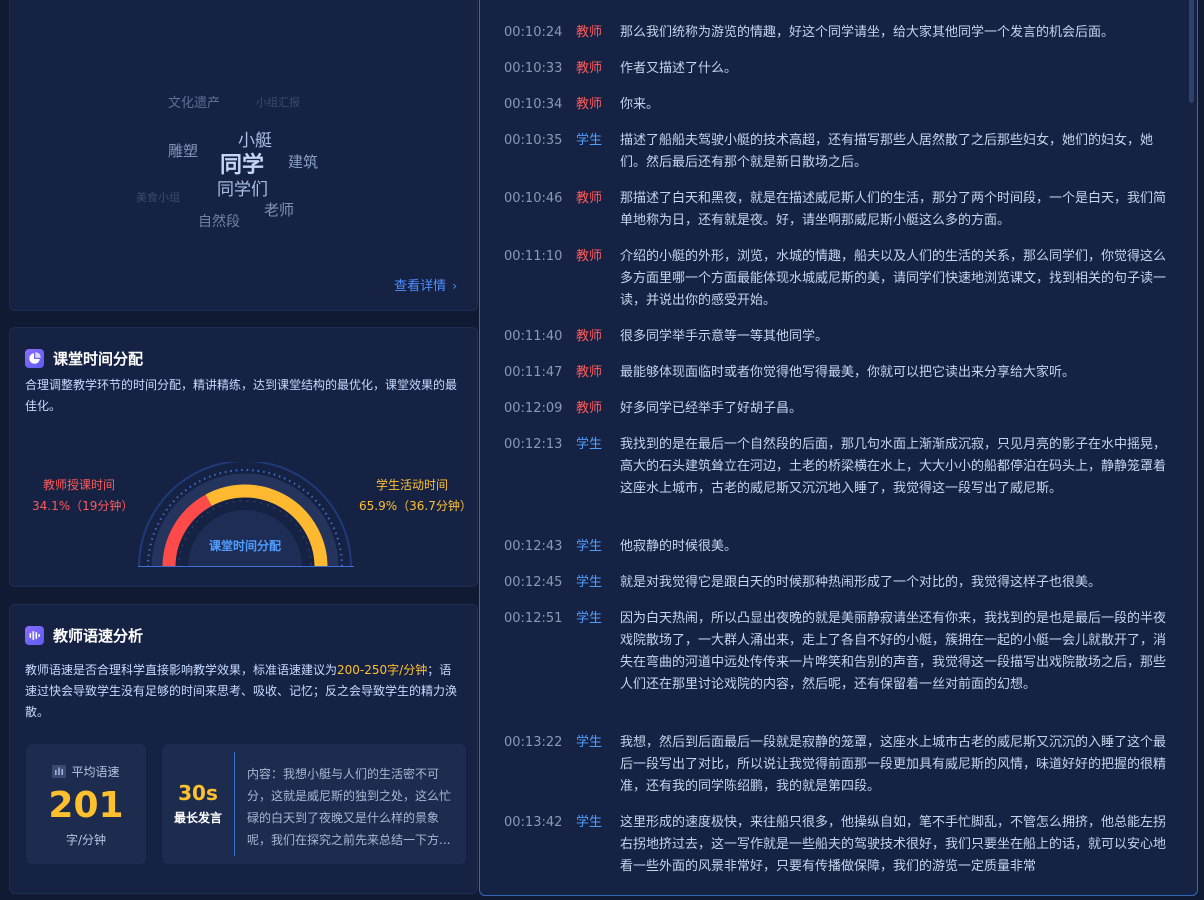 This screenshot has height=900, width=1204. What do you see at coordinates (533, 408) in the screenshot?
I see `row-time: 00:12:09` at bounding box center [533, 408].